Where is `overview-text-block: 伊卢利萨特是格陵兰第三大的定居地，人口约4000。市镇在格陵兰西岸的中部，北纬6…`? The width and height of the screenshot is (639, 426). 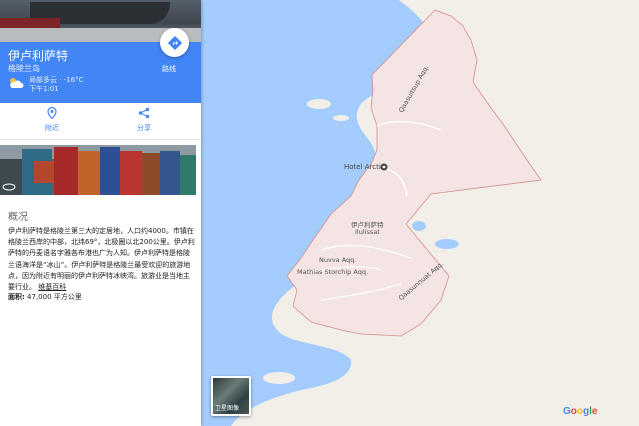 overview-text-block: 伊卢利萨特是格陵兰第三大的定居地，人口约4000。市镇在格陵兰西岸的中部，北纬6… is located at coordinates (102, 259).